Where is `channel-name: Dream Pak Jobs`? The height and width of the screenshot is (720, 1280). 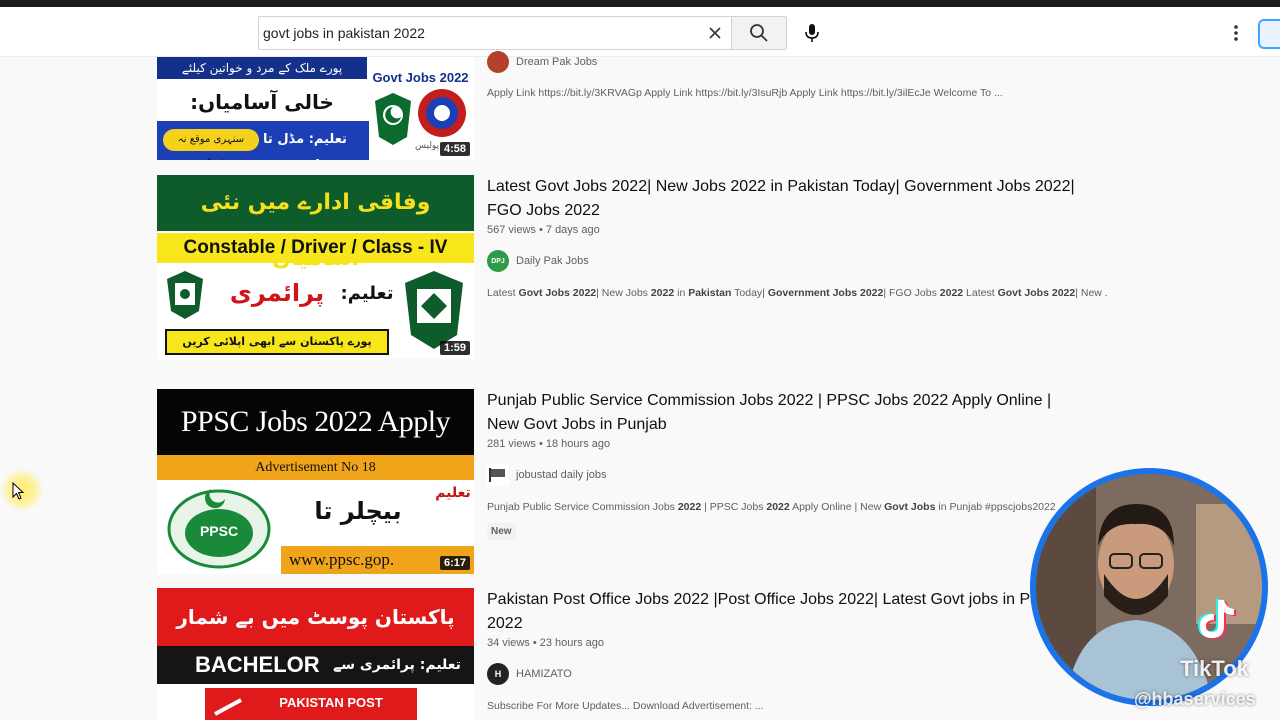
channel-name: Dream Pak Jobs is located at coordinates (557, 62).